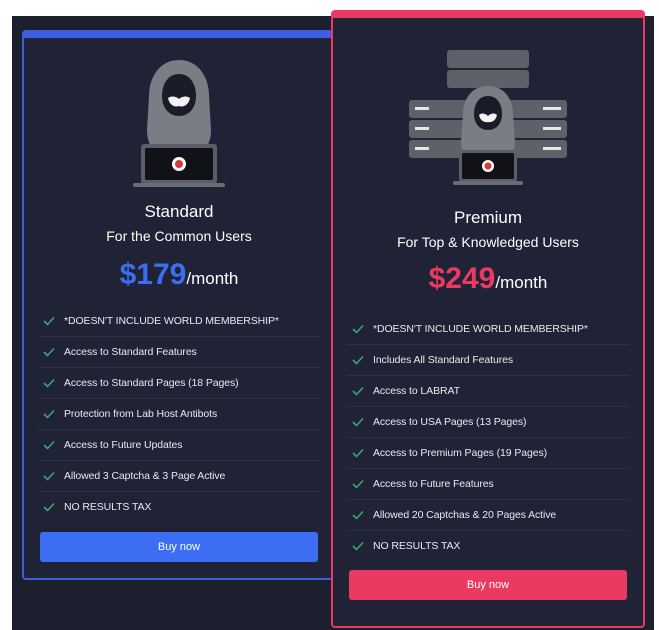  What do you see at coordinates (443, 360) in the screenshot?
I see `feature-text: Includes All Standard Features` at bounding box center [443, 360].